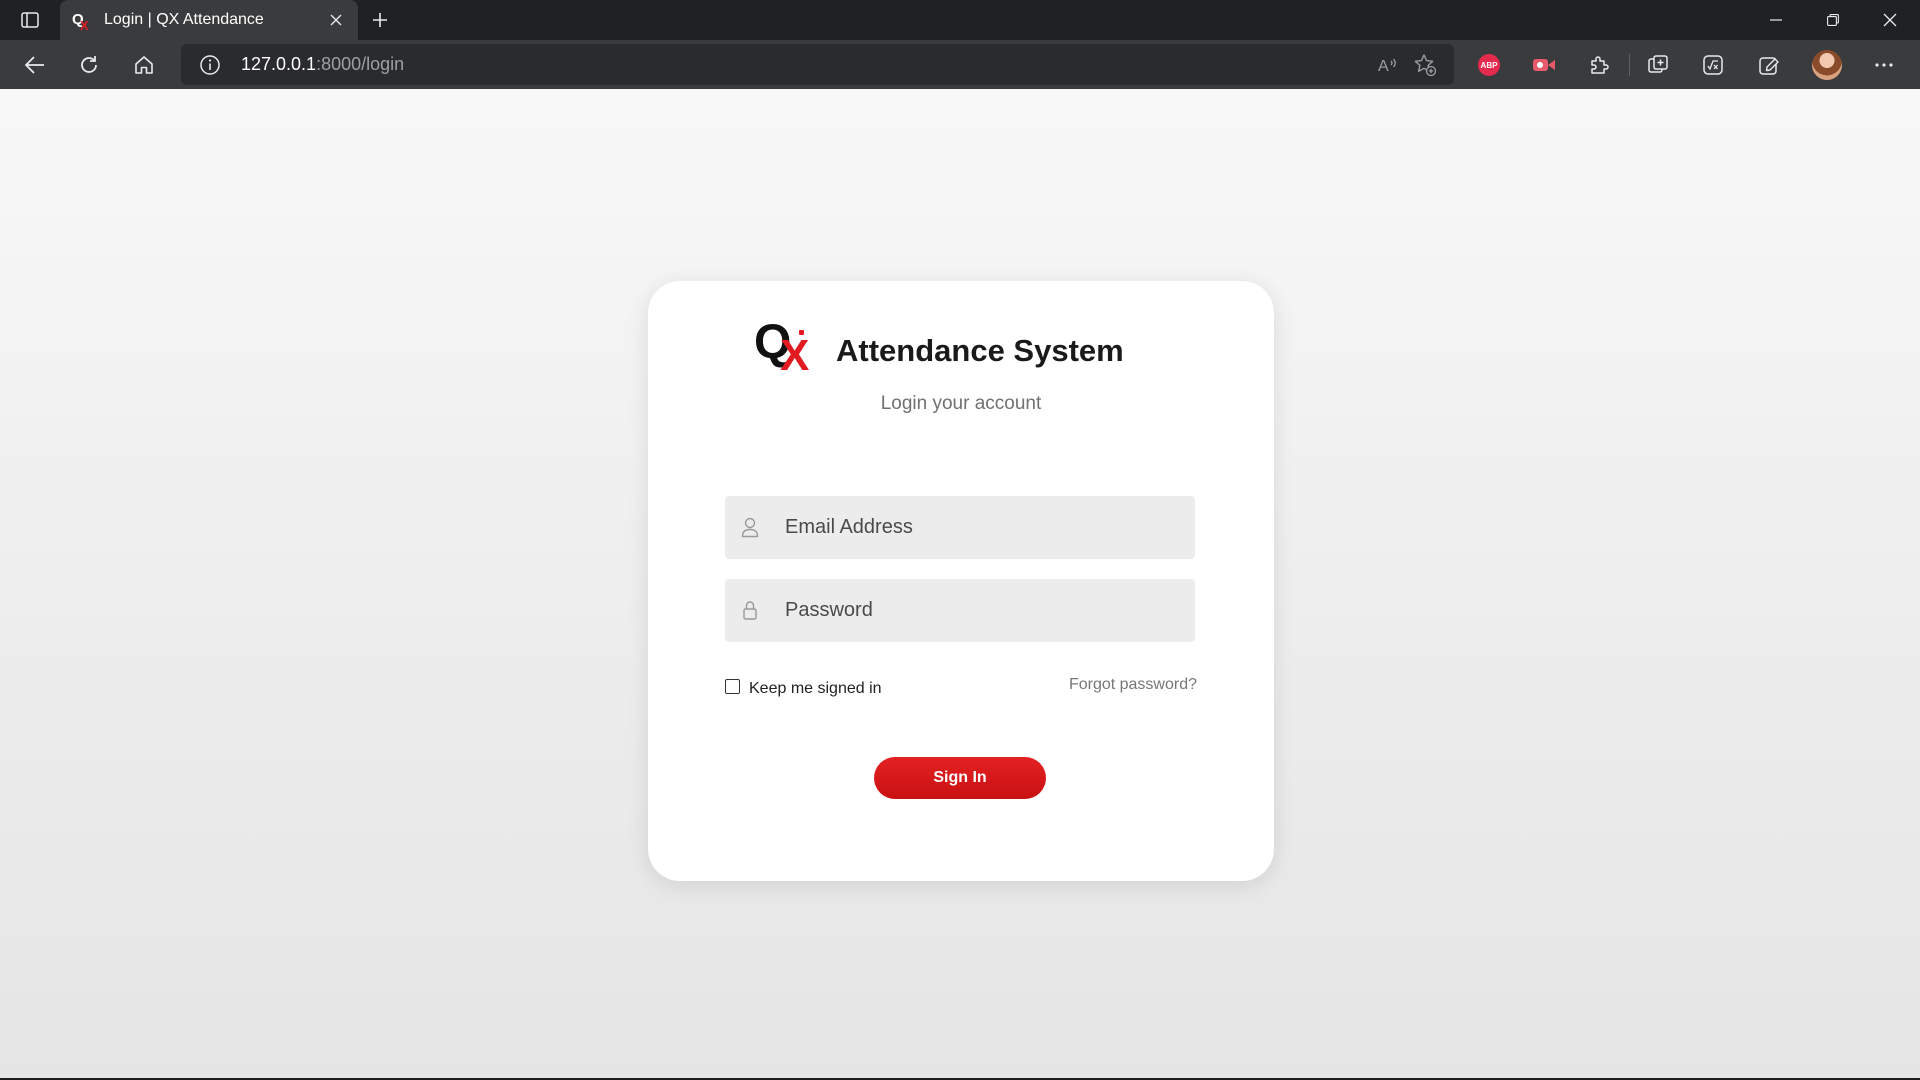 This screenshot has height=1080, width=1920. What do you see at coordinates (360, 64) in the screenshot?
I see `url-path: :8000/login` at bounding box center [360, 64].